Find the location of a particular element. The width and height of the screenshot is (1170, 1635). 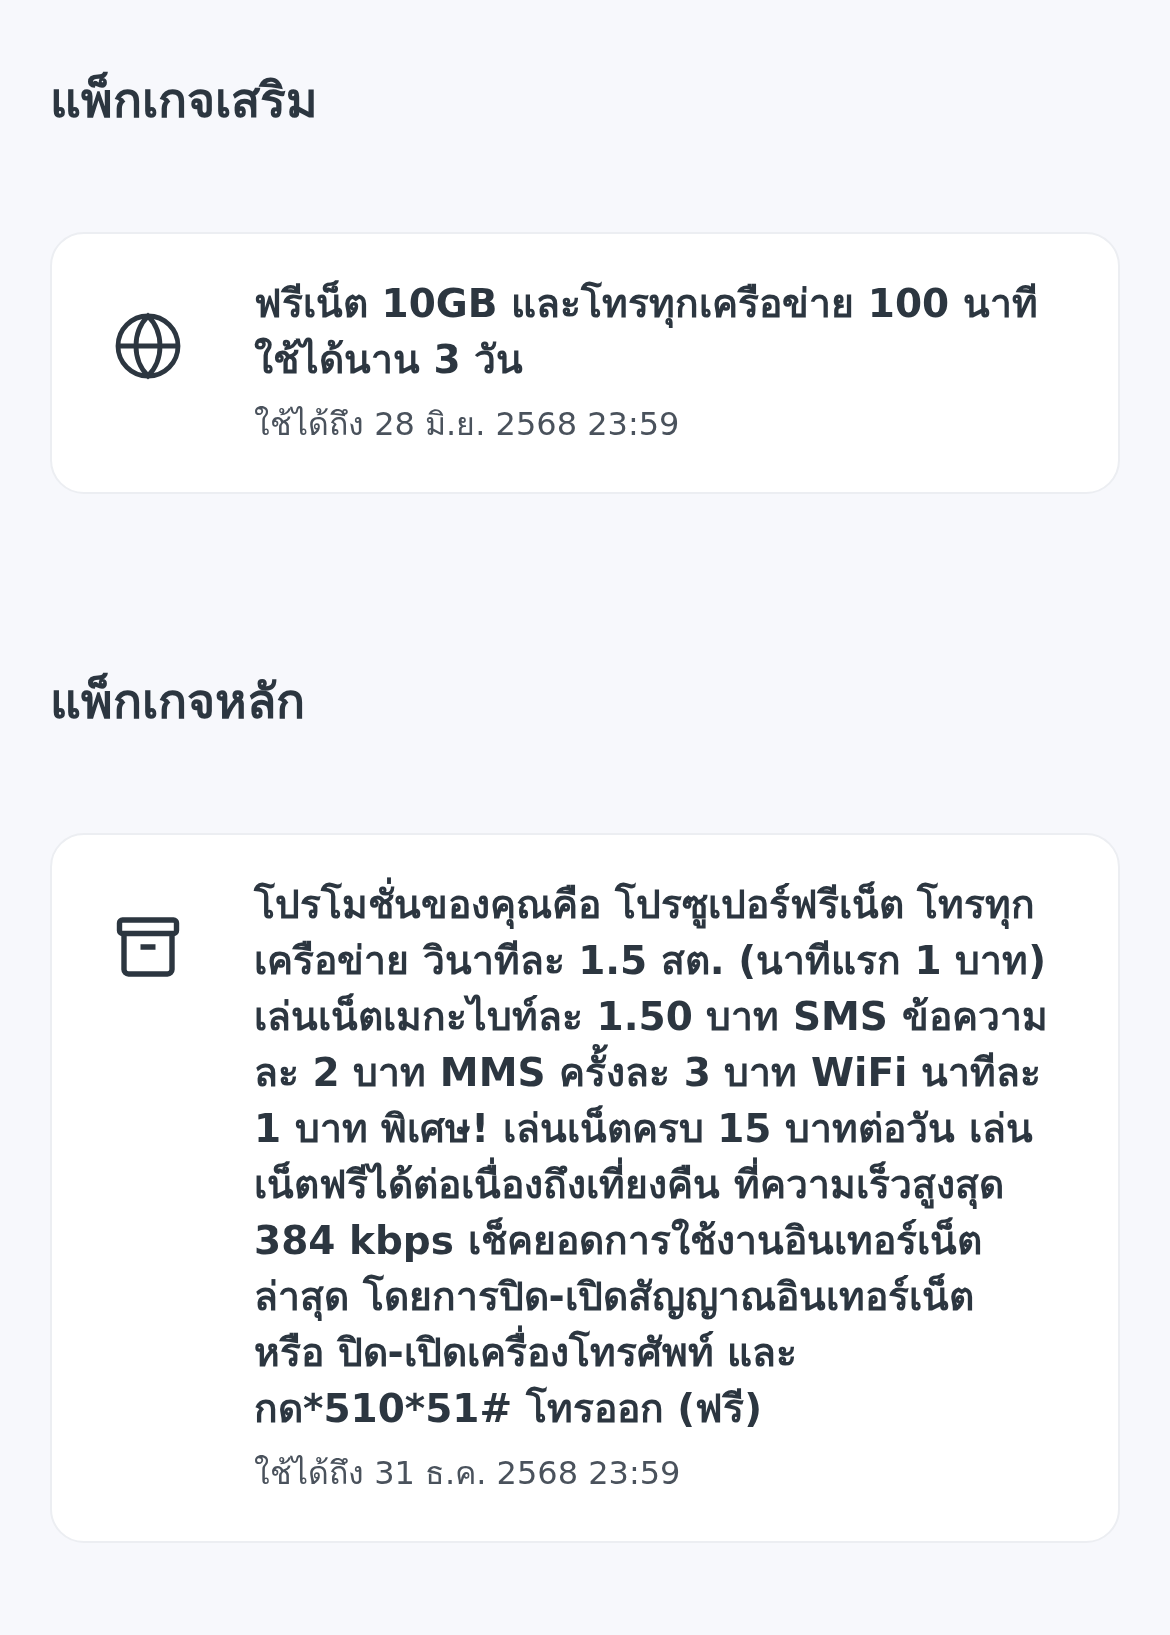

validity-date: ใช้ได้ถึง 31 ธ.ค. 2568 23:59 is located at coordinates (468, 1473).